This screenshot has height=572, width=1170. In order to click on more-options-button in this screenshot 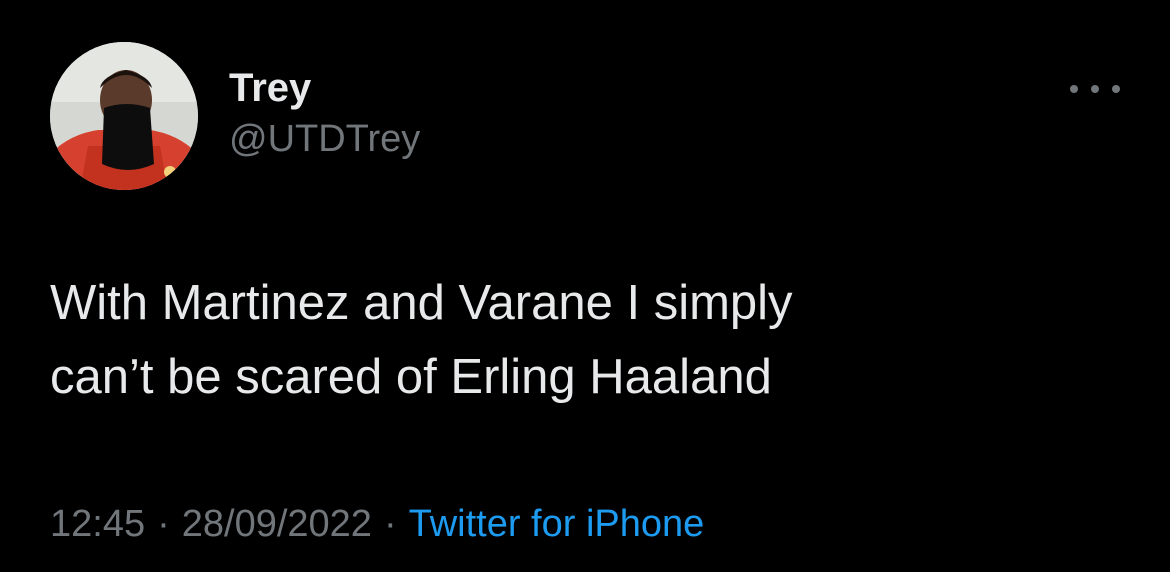, I will do `click(1095, 89)`.